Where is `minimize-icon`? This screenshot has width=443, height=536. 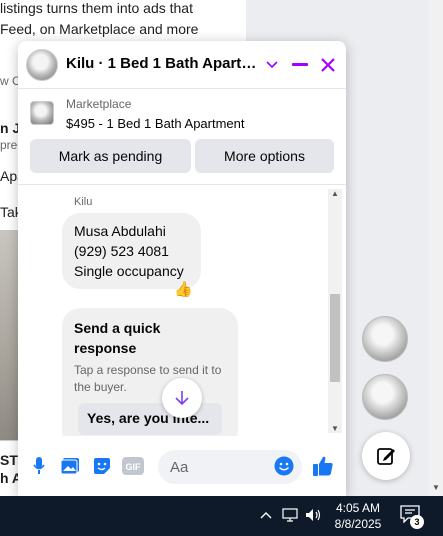 minimize-icon is located at coordinates (300, 65).